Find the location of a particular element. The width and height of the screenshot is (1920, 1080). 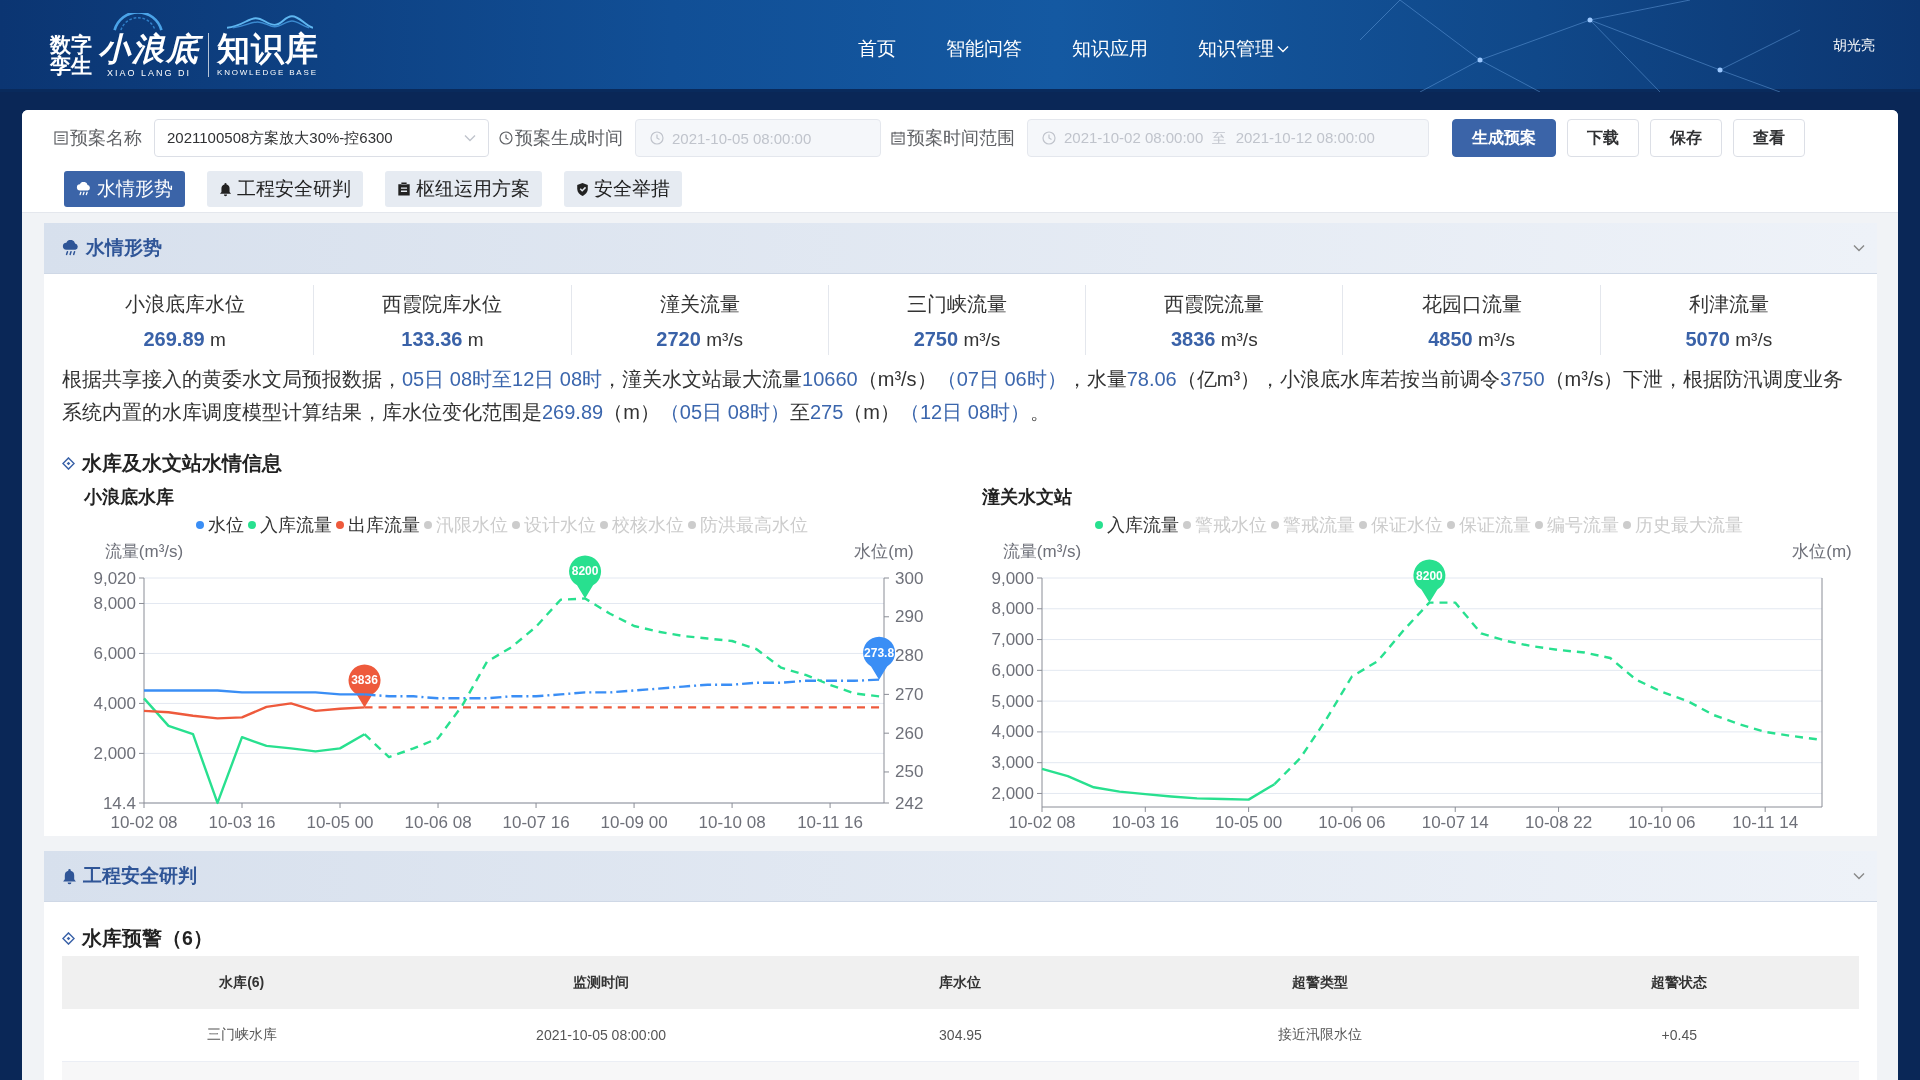

column-header: 超警状态 is located at coordinates (1679, 982).